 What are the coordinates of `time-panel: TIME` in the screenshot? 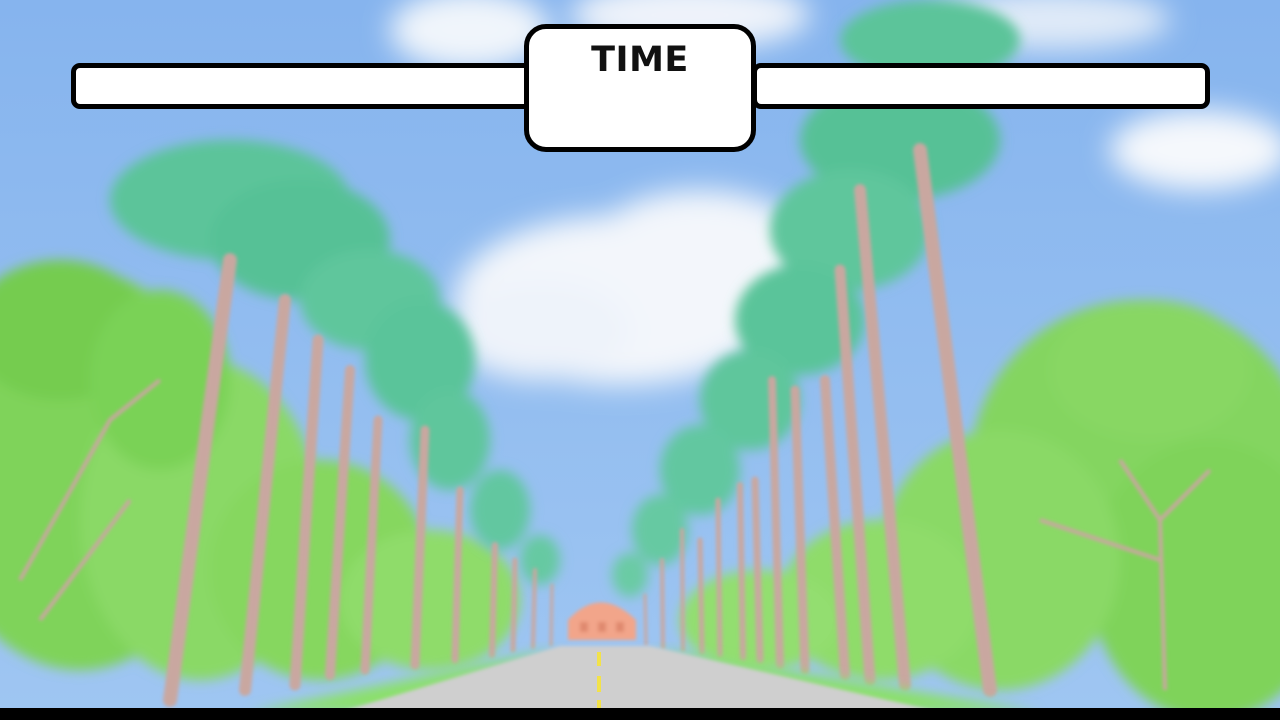 It's located at (640, 88).